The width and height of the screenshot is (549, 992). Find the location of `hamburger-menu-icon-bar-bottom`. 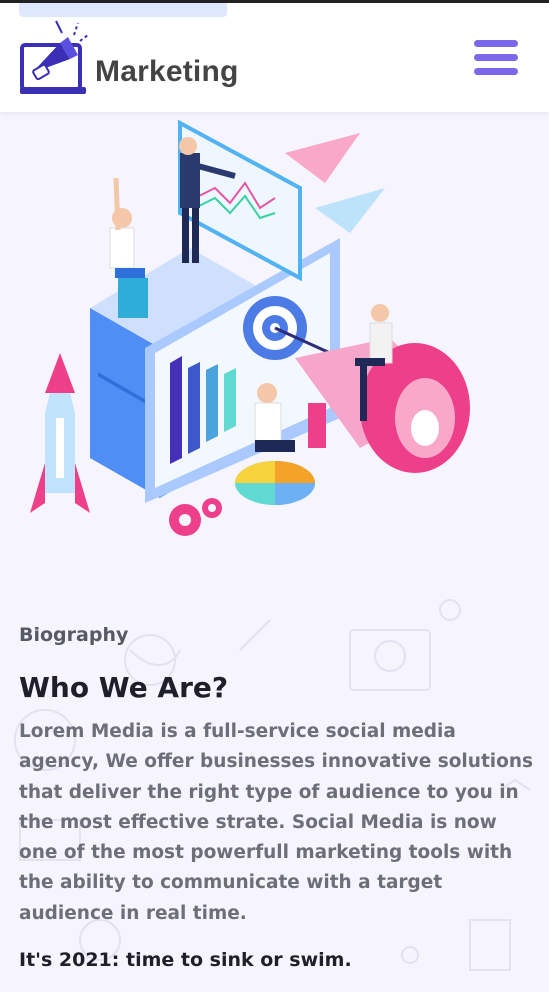

hamburger-menu-icon-bar-bottom is located at coordinates (496, 71).